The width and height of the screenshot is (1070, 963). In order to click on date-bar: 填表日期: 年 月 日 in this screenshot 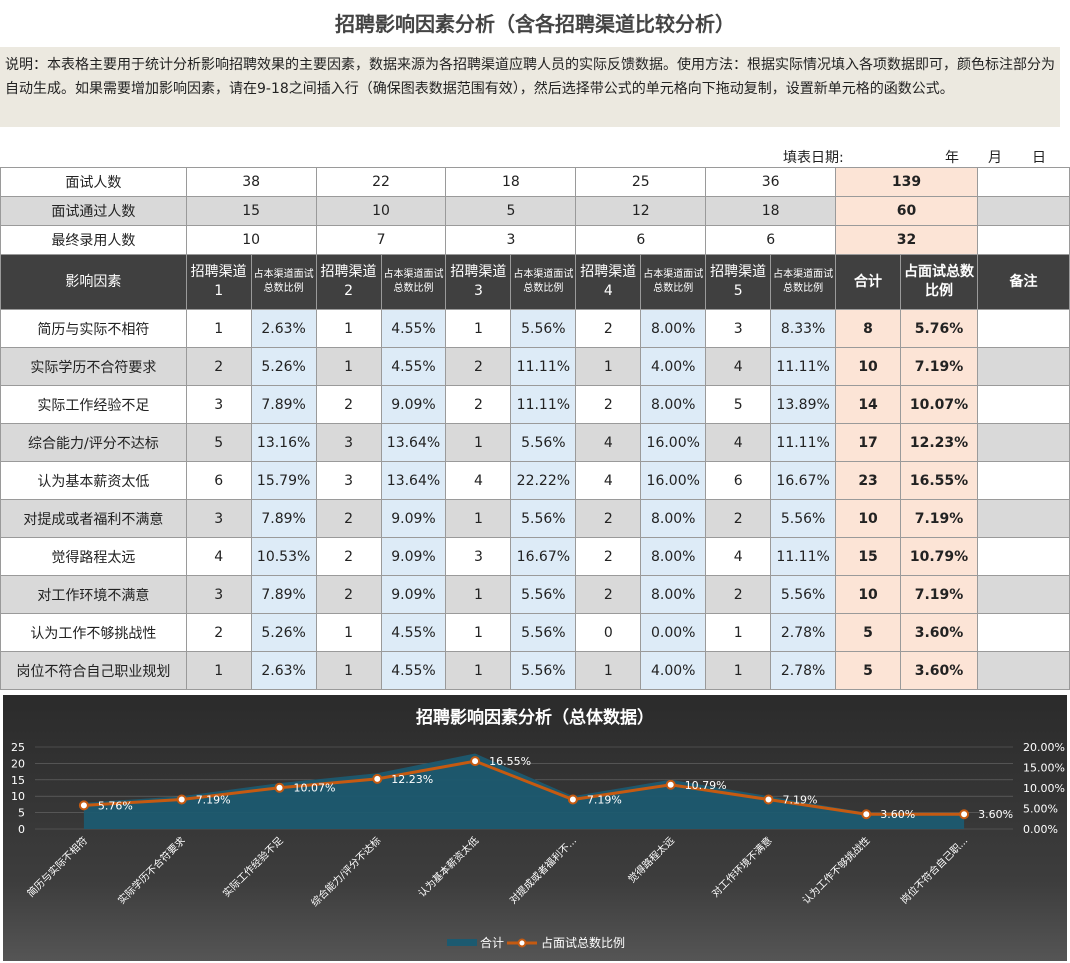, I will do `click(535, 156)`.